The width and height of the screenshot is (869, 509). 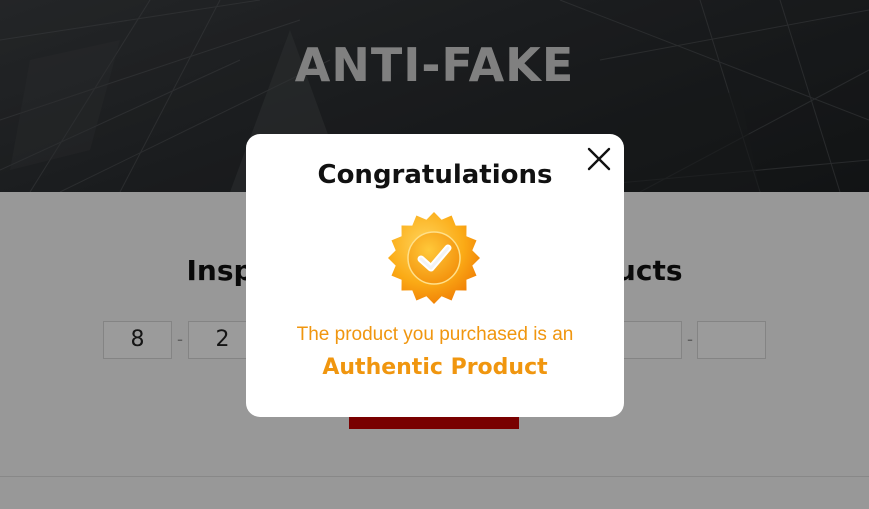 What do you see at coordinates (435, 367) in the screenshot?
I see `result-status: Authentic Product` at bounding box center [435, 367].